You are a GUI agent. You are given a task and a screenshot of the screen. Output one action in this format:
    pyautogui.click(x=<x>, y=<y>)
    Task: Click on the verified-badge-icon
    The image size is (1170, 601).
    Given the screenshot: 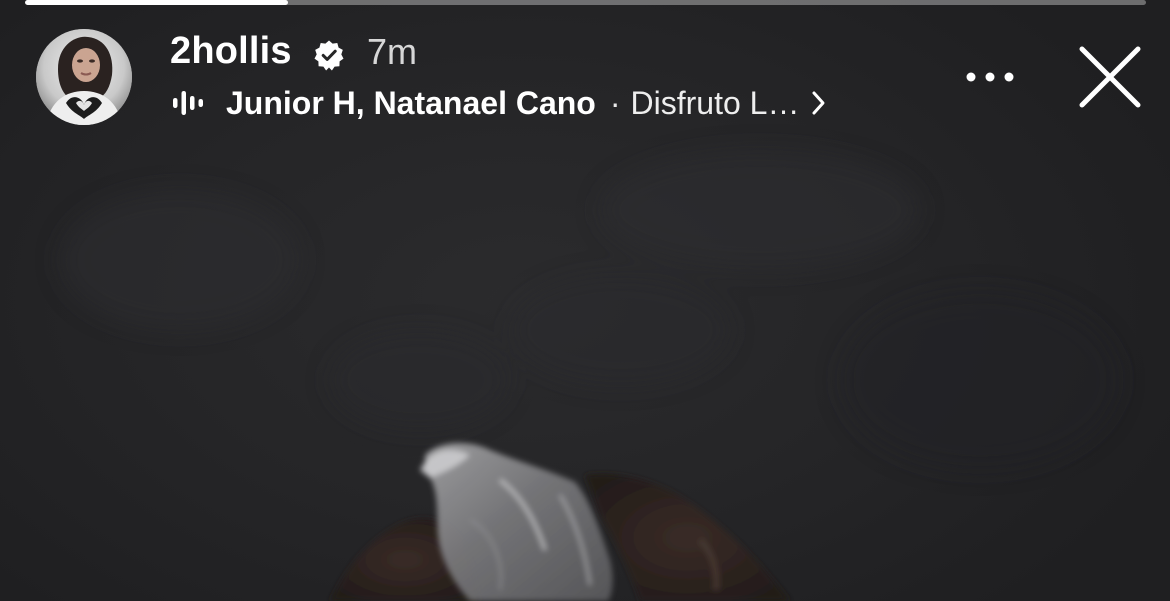 What is the action you would take?
    pyautogui.click(x=329, y=55)
    